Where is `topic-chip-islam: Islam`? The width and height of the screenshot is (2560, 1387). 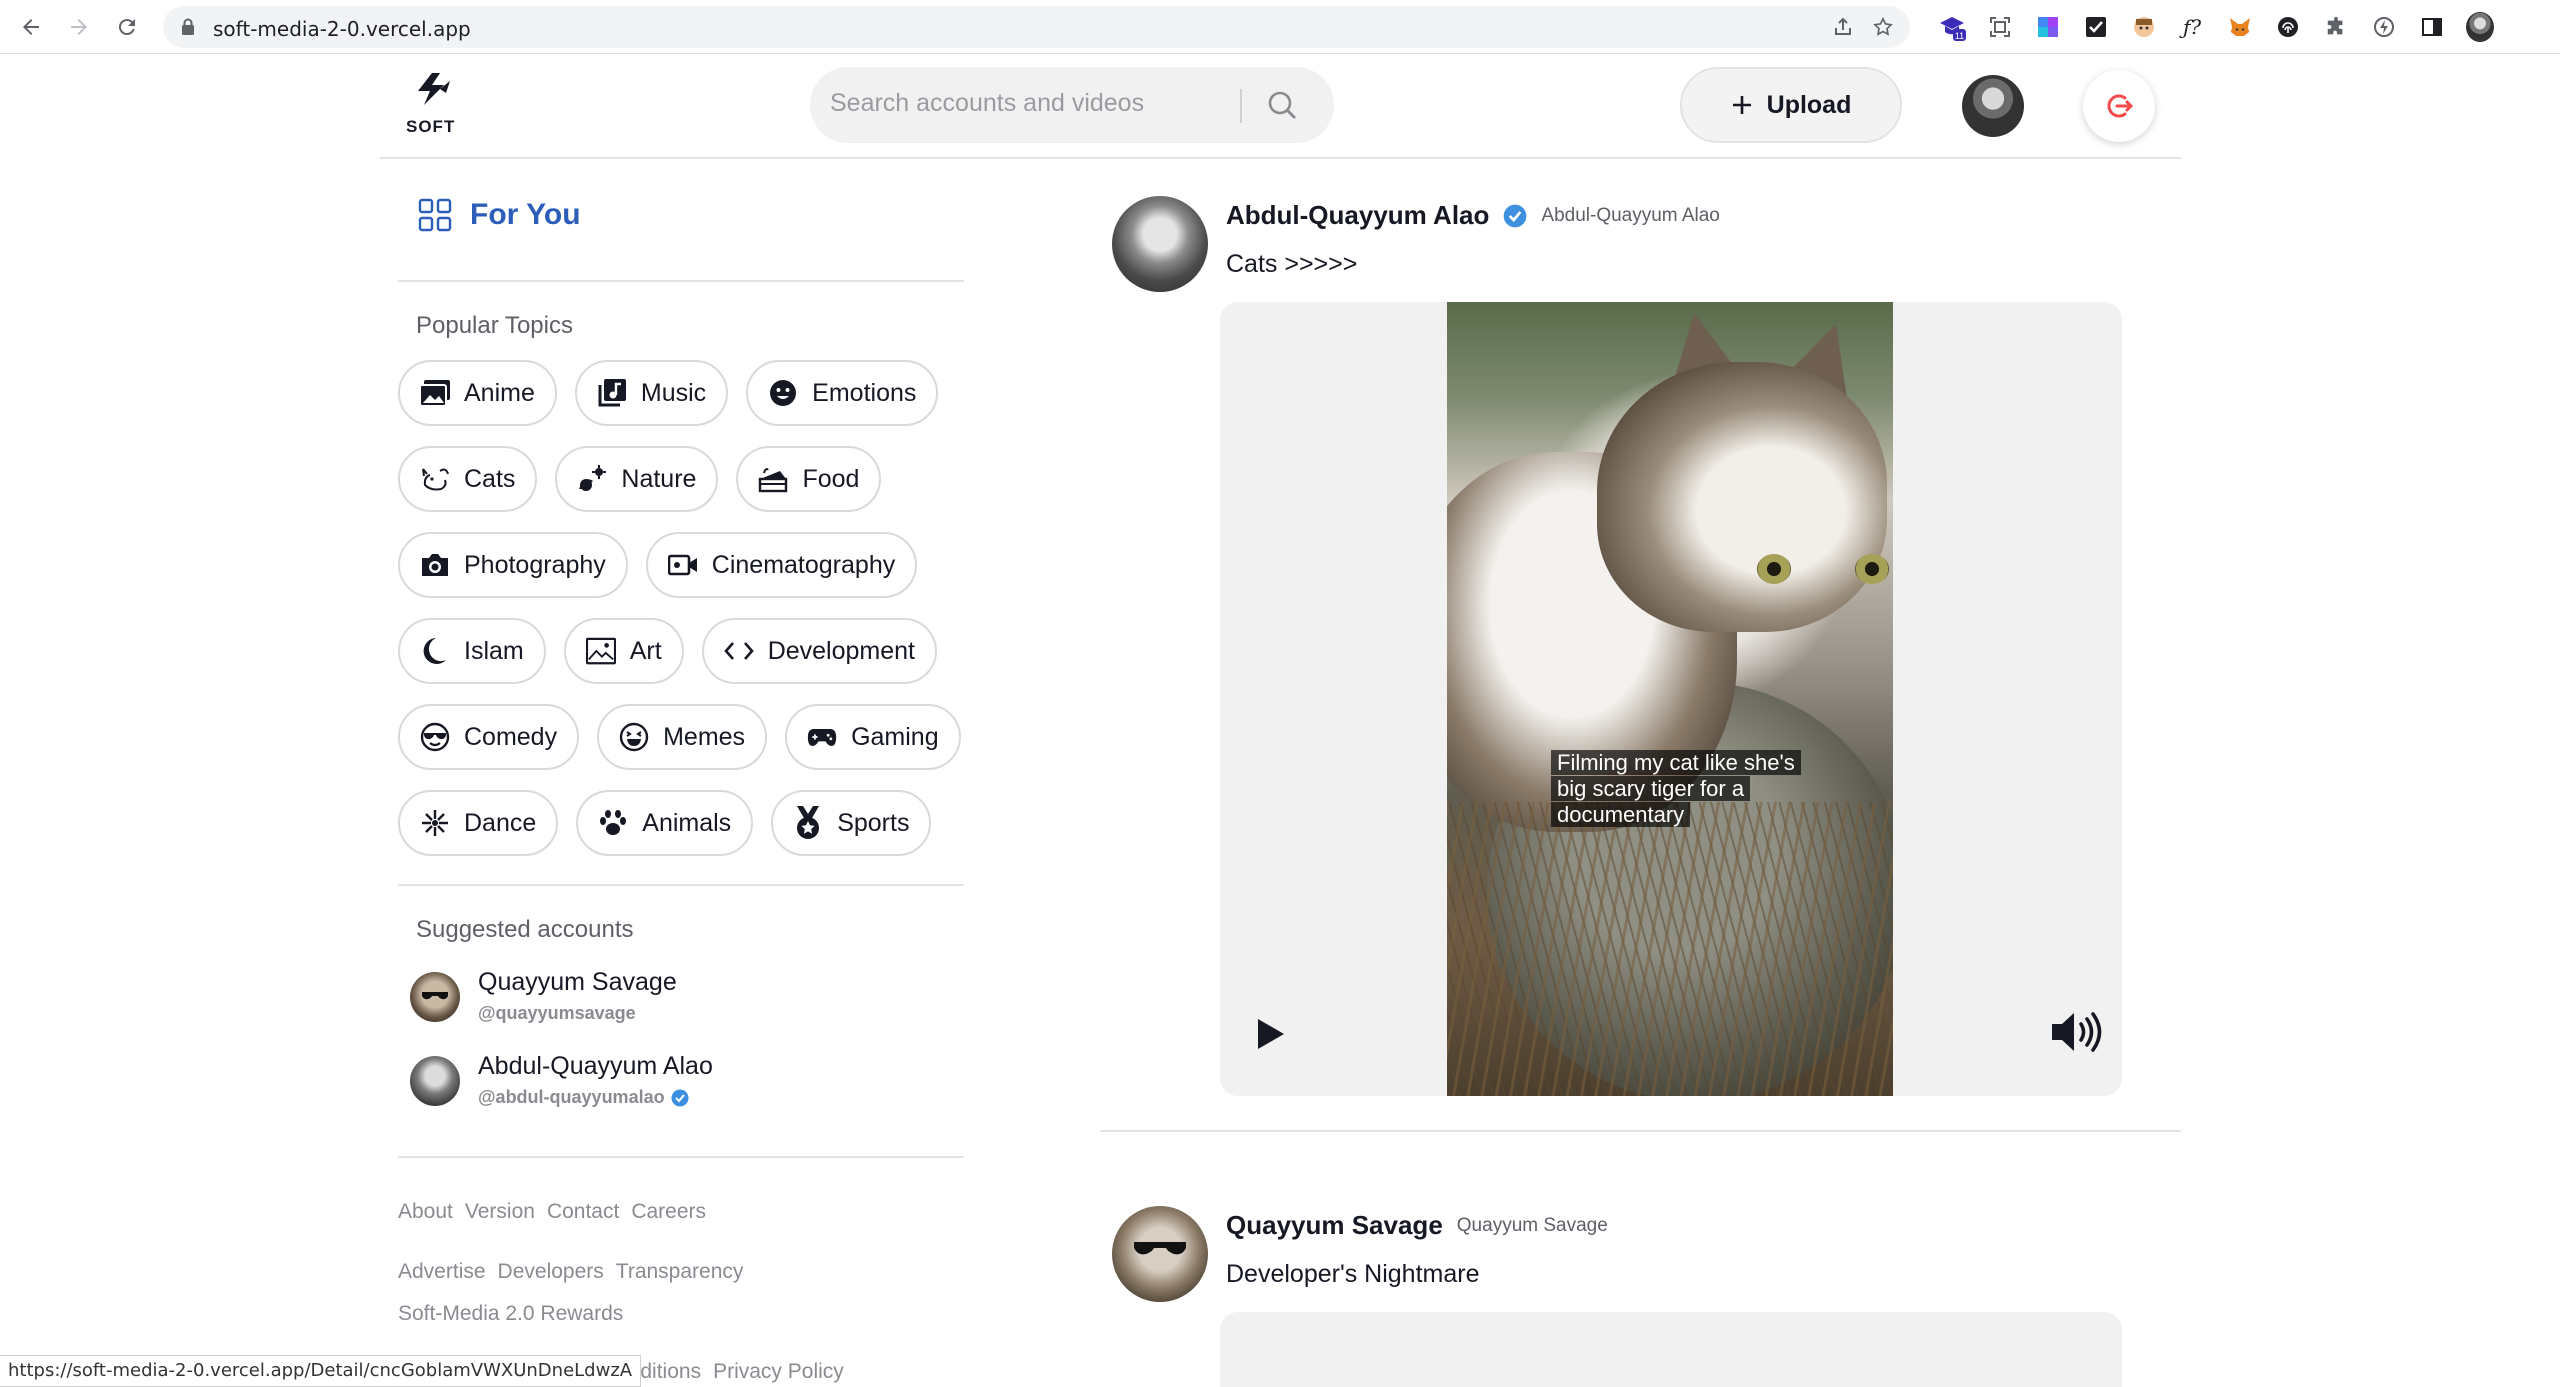 topic-chip-islam: Islam is located at coordinates (472, 651).